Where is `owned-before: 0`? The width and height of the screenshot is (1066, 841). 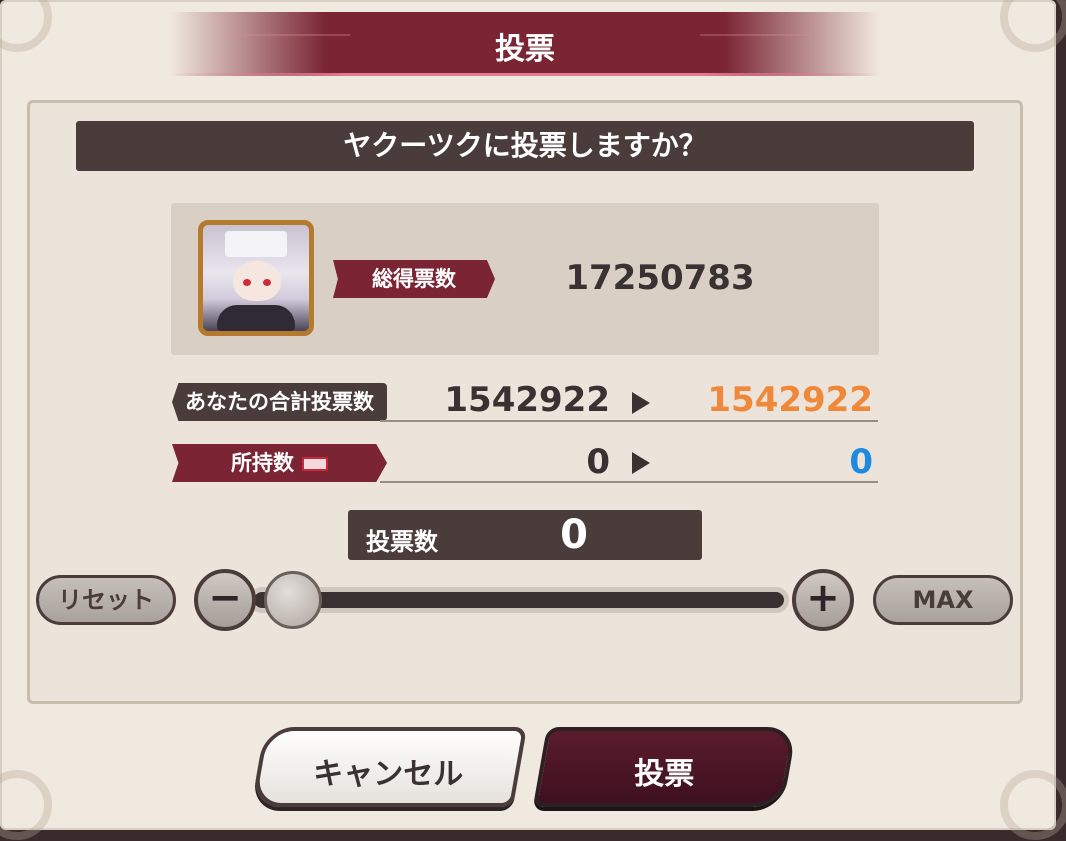
owned-before: 0 is located at coordinates (598, 462).